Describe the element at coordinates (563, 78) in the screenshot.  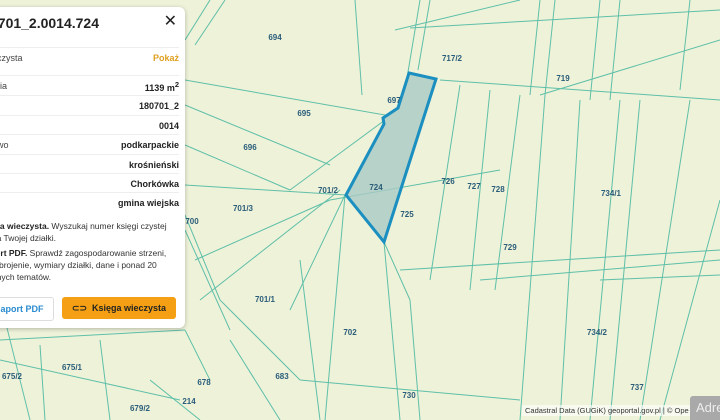
I see `parcel-label: 719` at that location.